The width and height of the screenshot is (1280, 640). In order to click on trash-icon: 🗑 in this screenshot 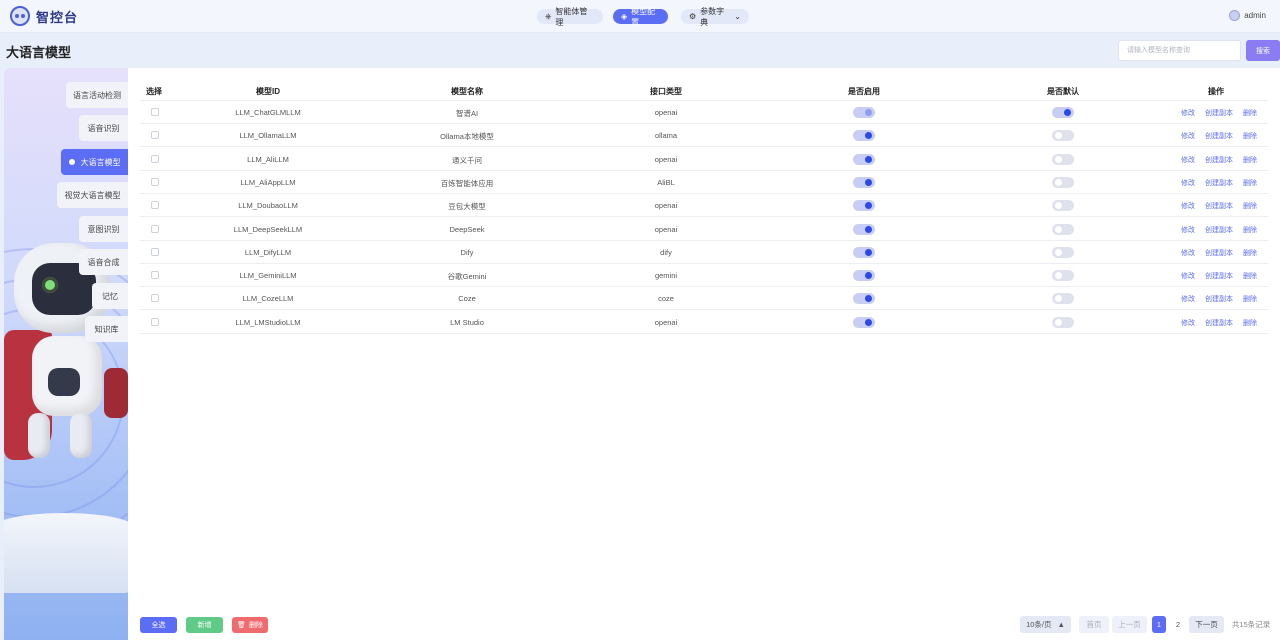, I will do `click(241, 625)`.